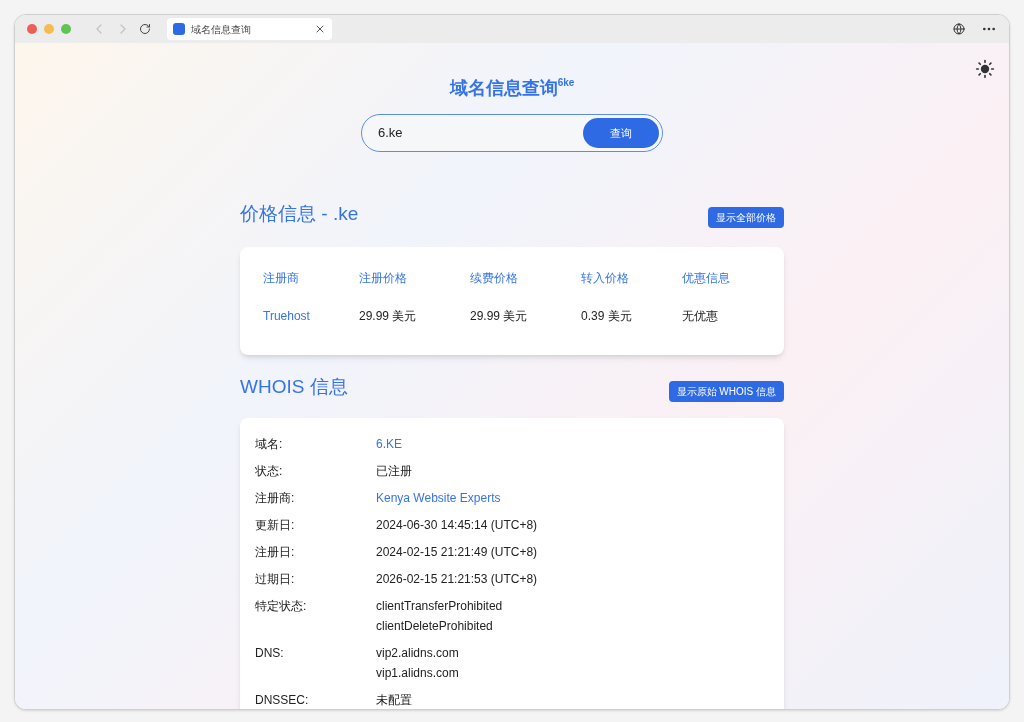 The width and height of the screenshot is (1024, 722). What do you see at coordinates (281, 606) in the screenshot?
I see `field-label: 特定状态:` at bounding box center [281, 606].